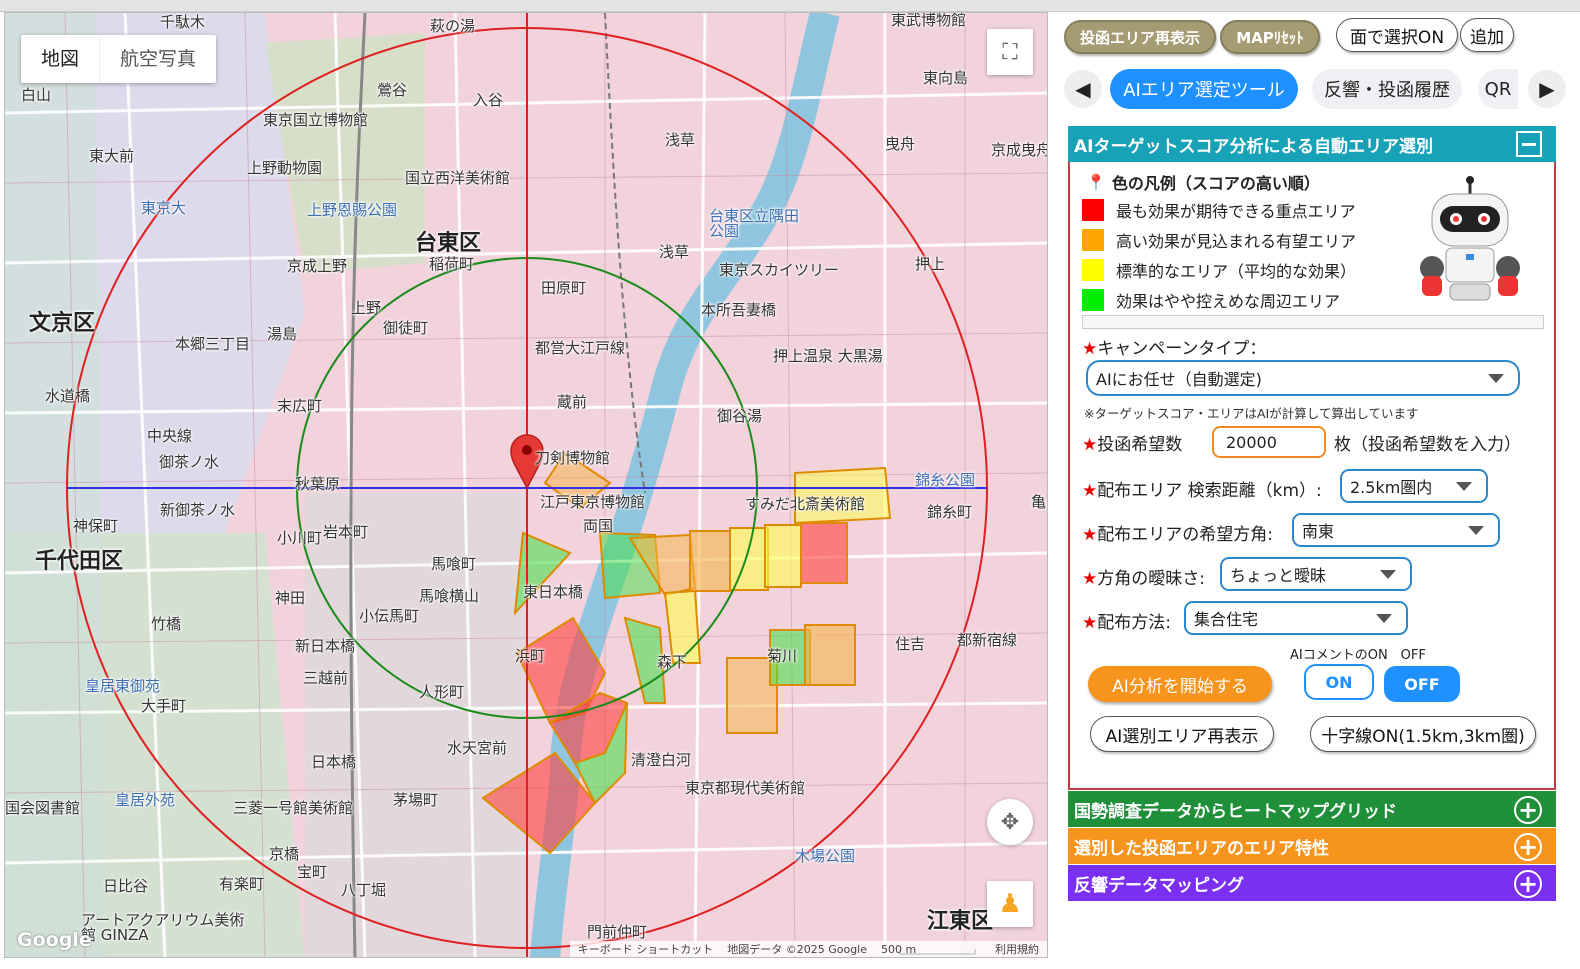 This screenshot has width=1580, height=969. I want to click on district-label-bunkyo: 文京区, so click(62, 323).